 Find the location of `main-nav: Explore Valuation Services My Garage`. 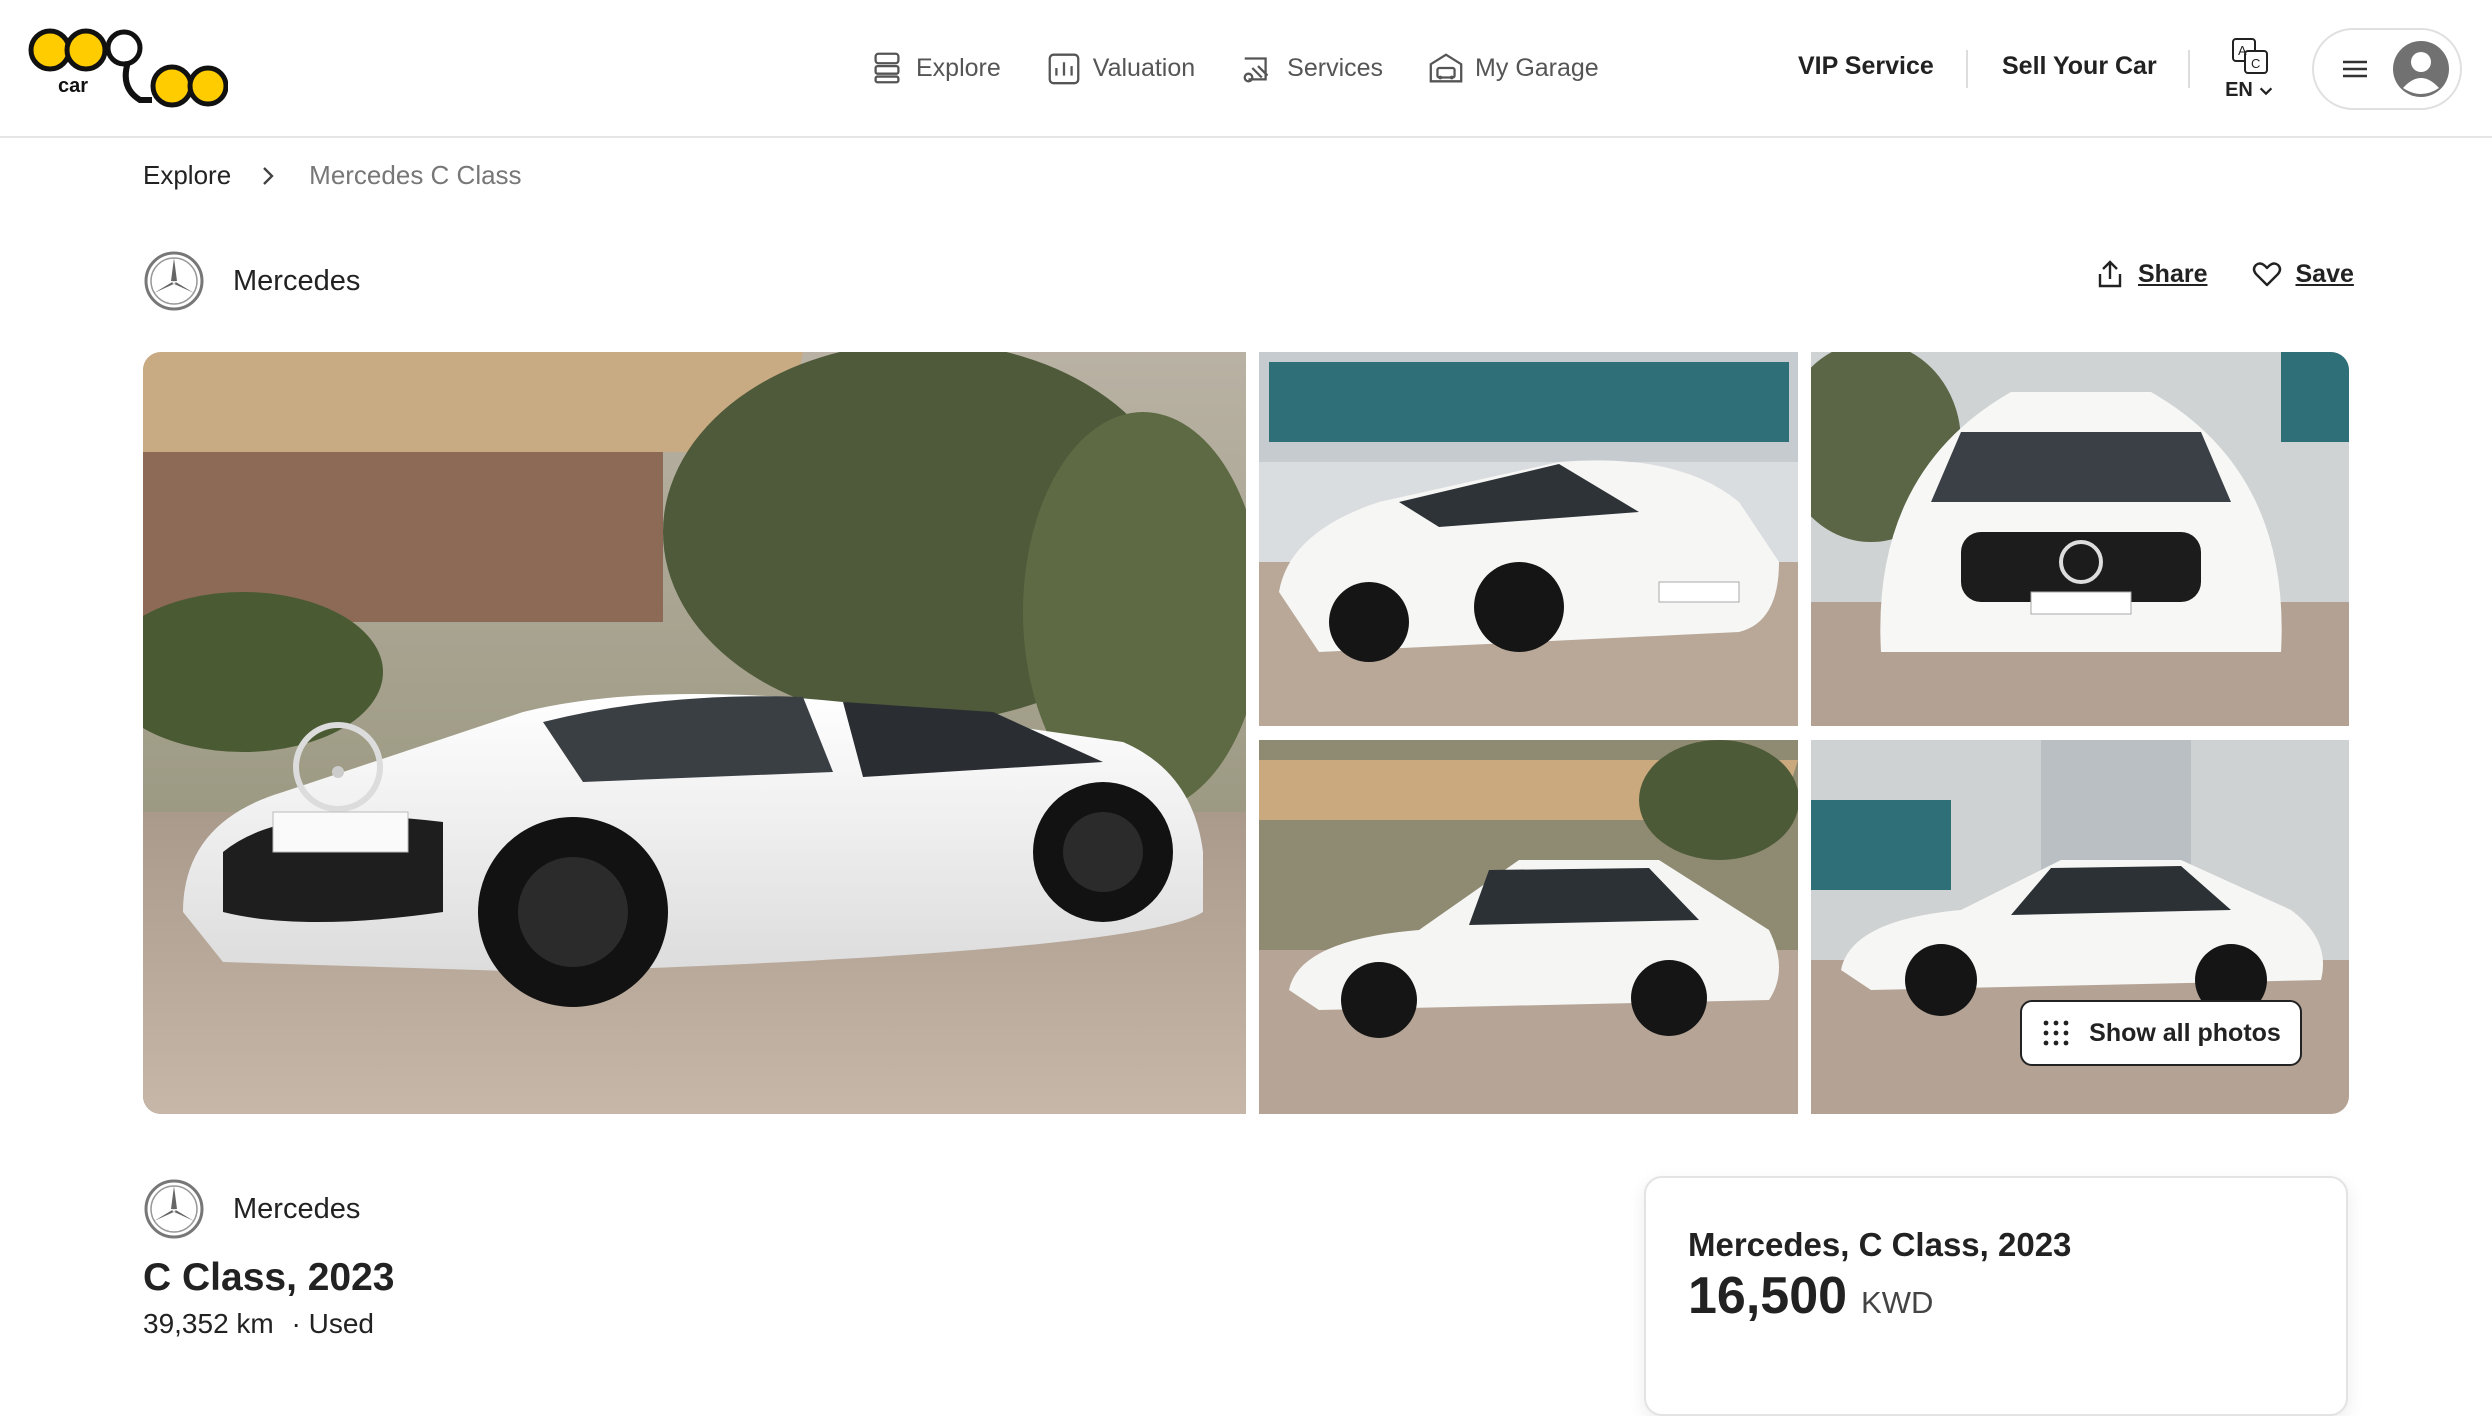

main-nav: Explore Valuation Services My Garage is located at coordinates (1255, 68).